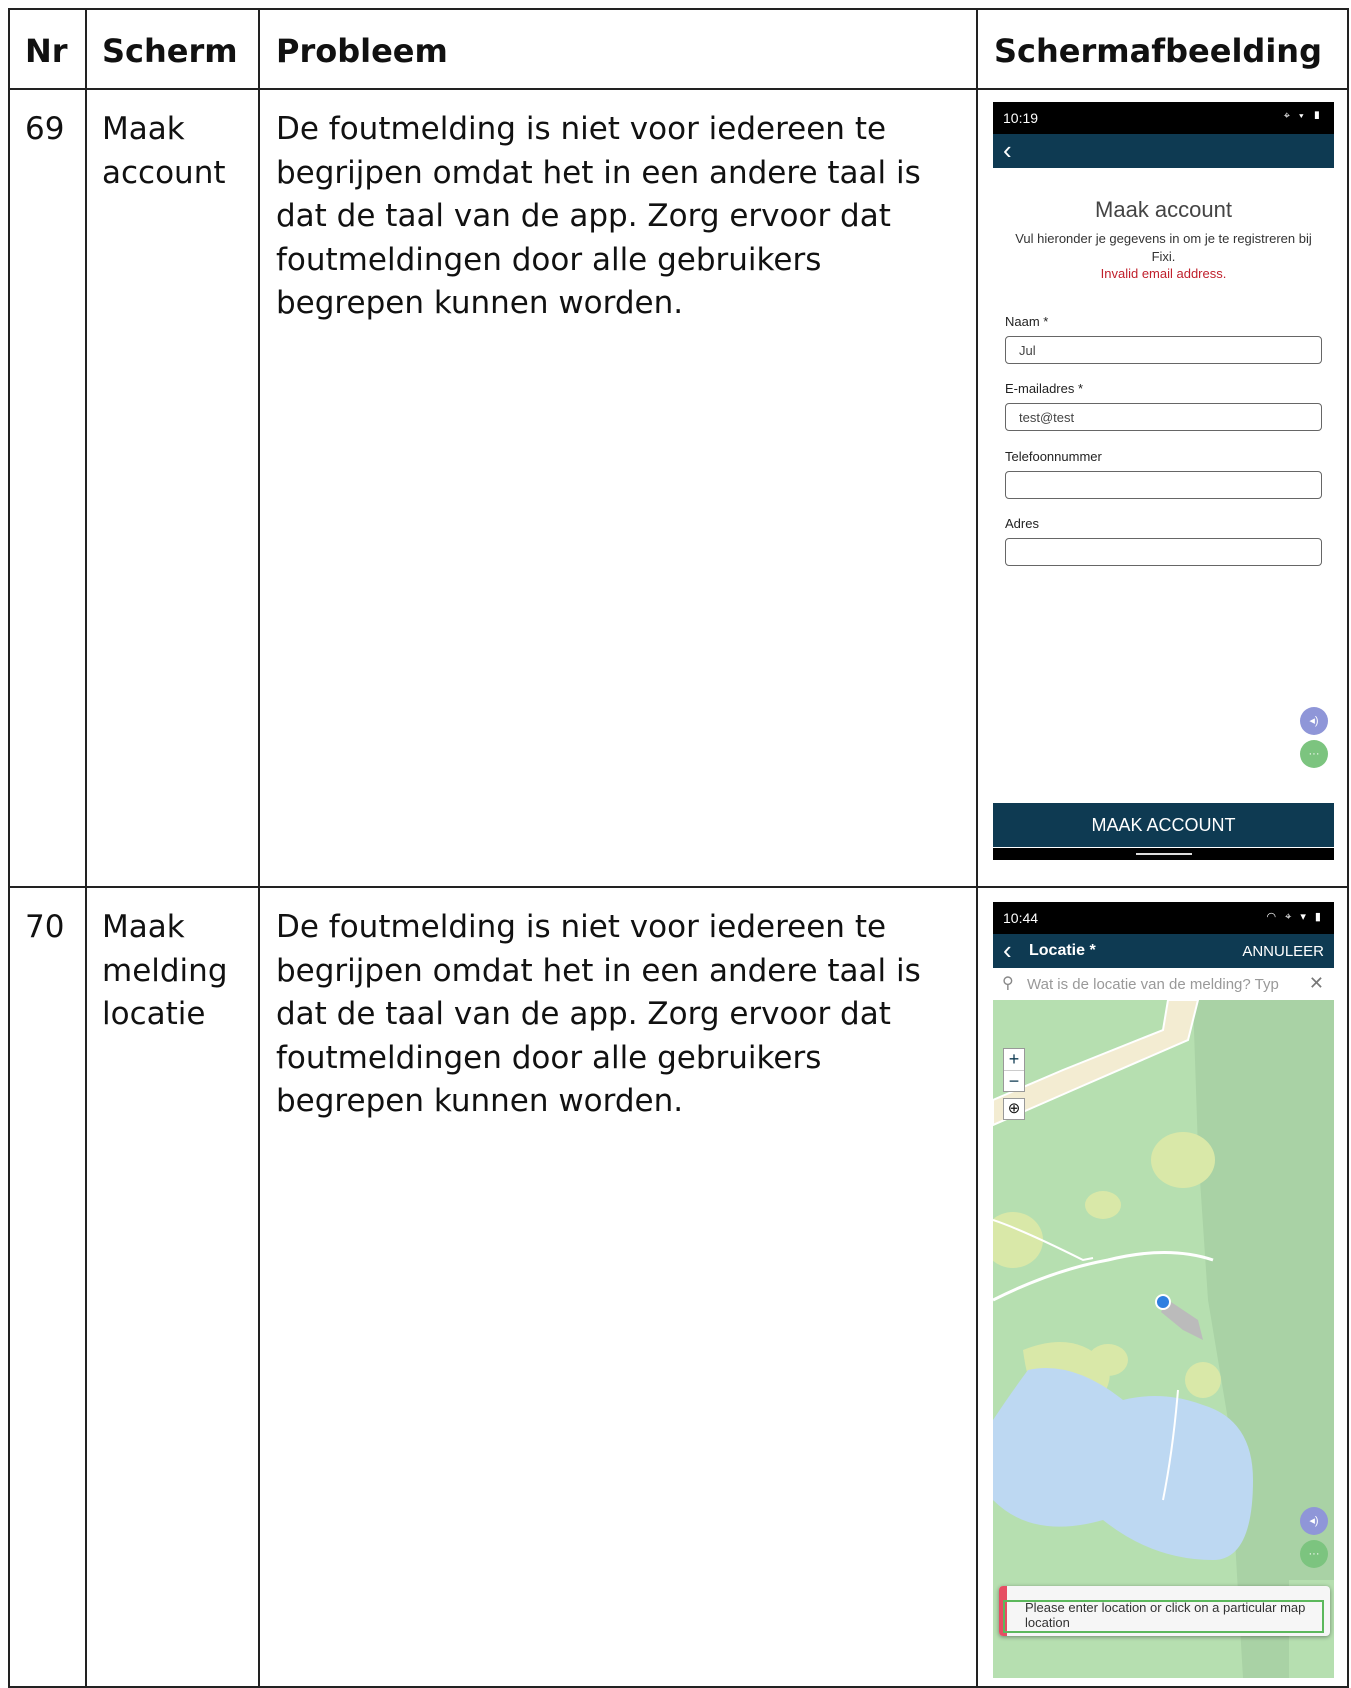 Image resolution: width=1351 pixels, height=1688 pixels. I want to click on locate-me-icon: ⊕, so click(1014, 1109).